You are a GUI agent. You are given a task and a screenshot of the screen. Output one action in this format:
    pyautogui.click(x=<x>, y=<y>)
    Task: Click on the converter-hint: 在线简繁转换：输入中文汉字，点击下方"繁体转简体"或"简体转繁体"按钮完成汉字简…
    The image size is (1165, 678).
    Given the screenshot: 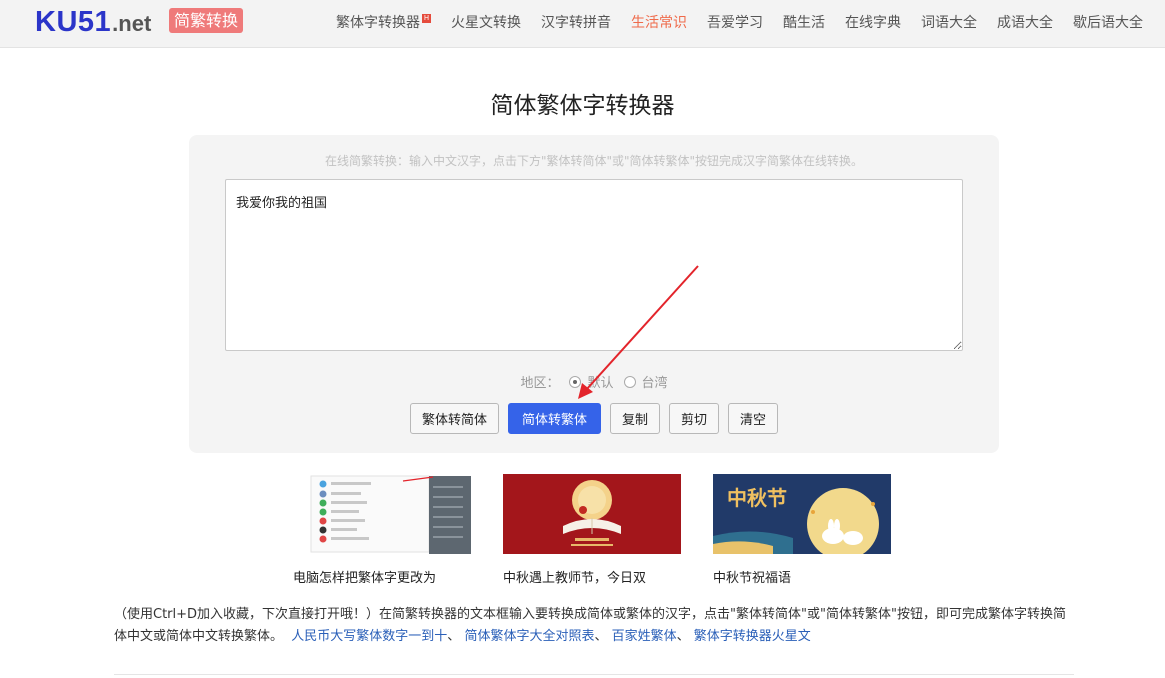 What is the action you would take?
    pyautogui.click(x=594, y=161)
    